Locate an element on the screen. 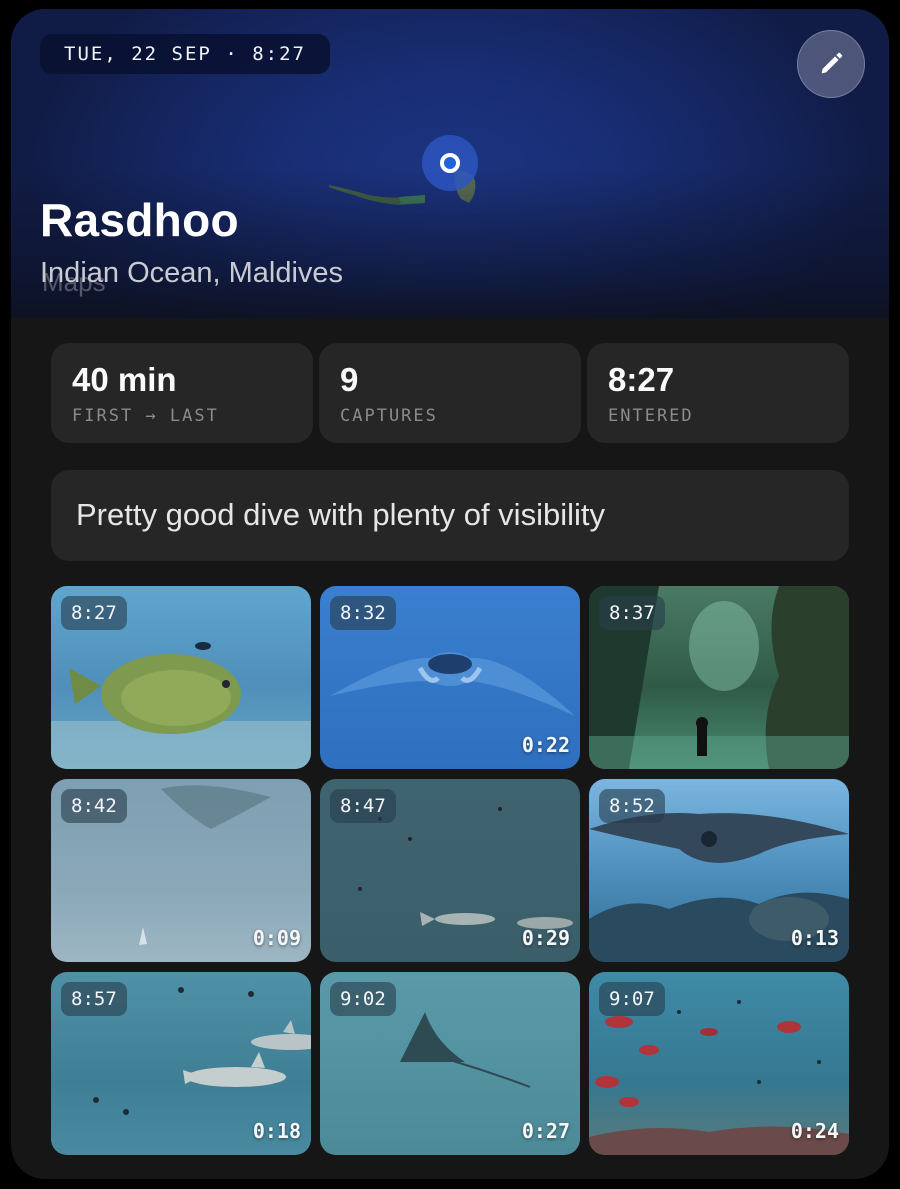  location-pin-icon is located at coordinates (450, 163).